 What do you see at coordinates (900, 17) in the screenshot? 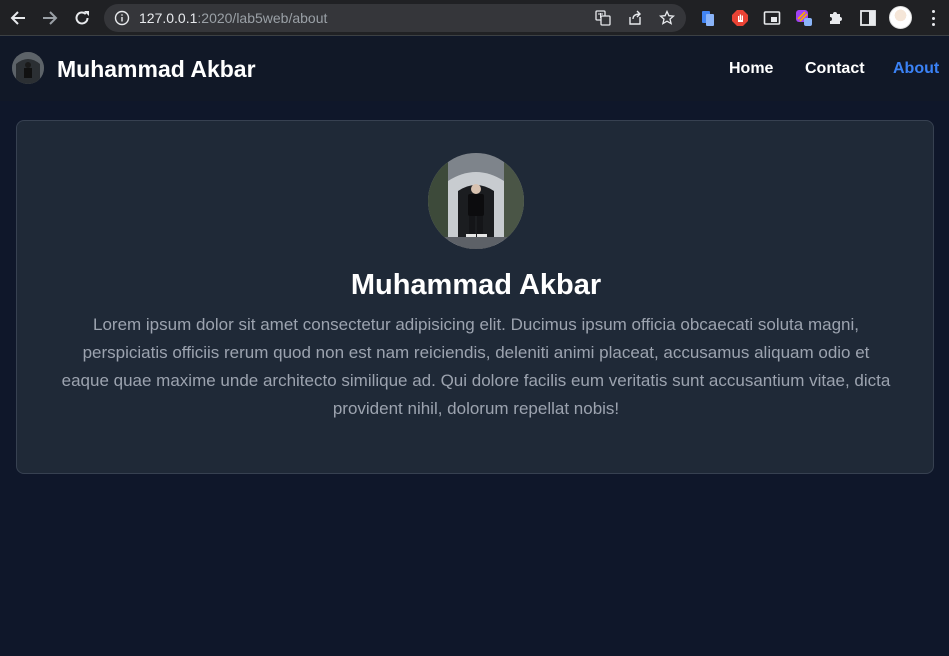
I see `profile-avatar` at bounding box center [900, 17].